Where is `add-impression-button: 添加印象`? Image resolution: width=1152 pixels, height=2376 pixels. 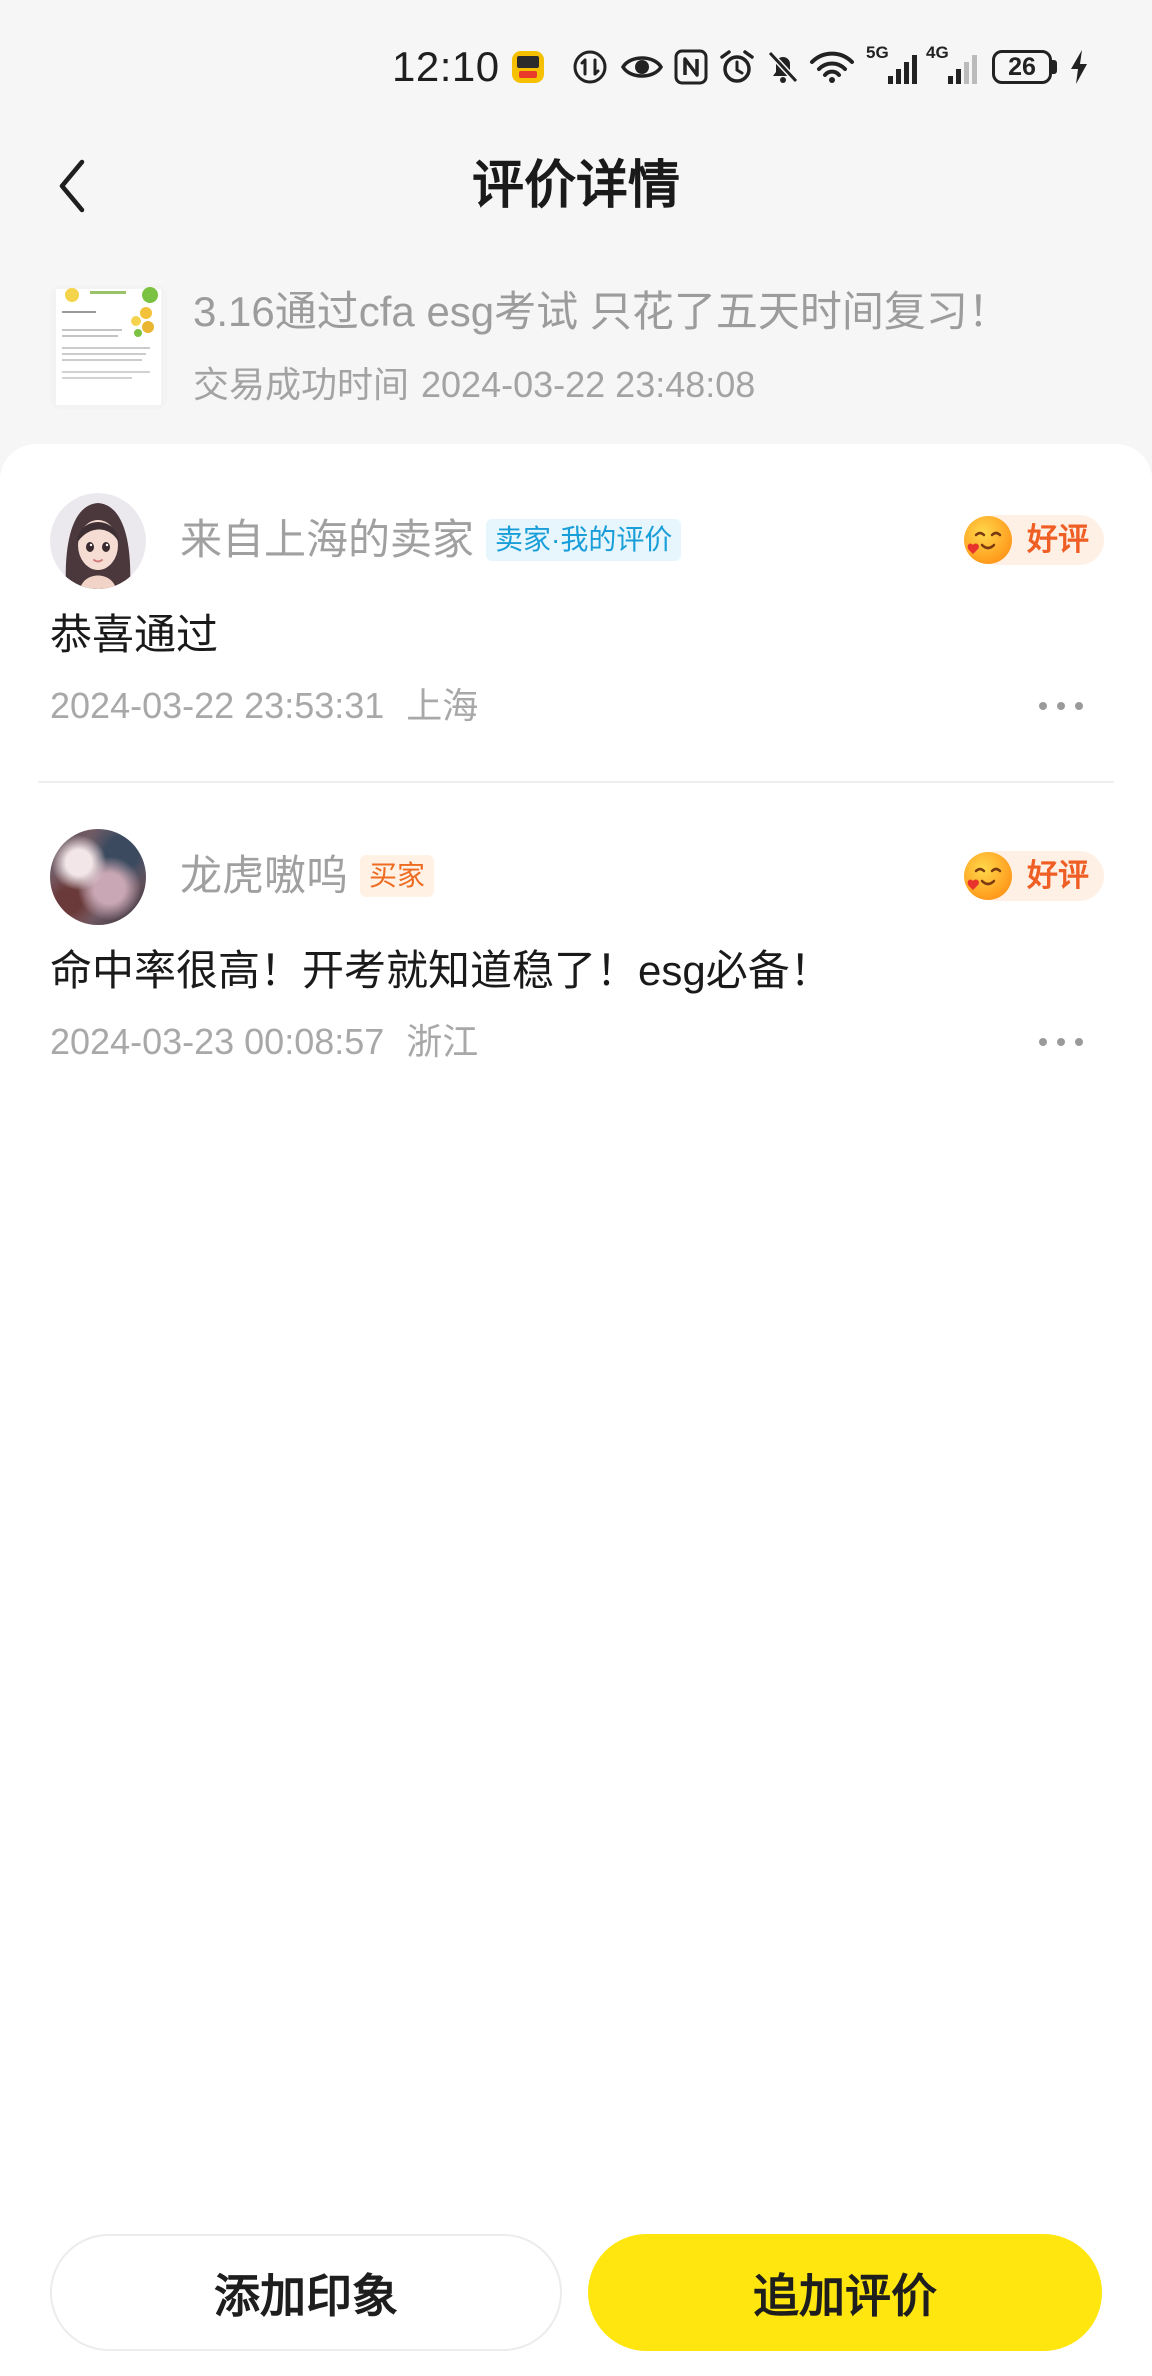 add-impression-button: 添加印象 is located at coordinates (306, 2292).